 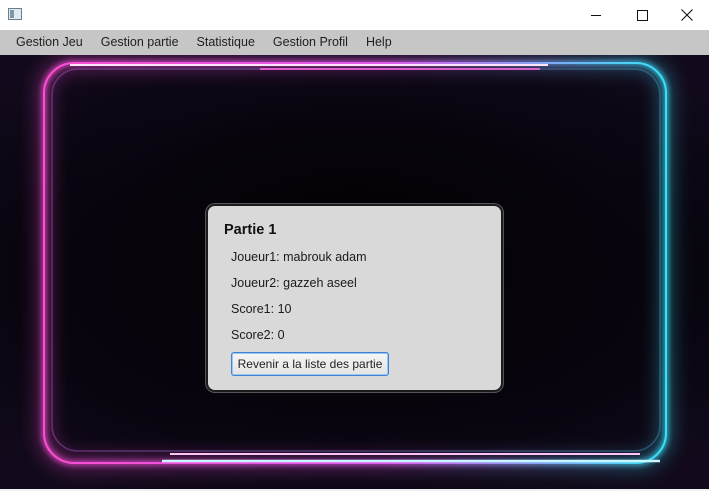 I want to click on maximize-button, so click(x=642, y=15).